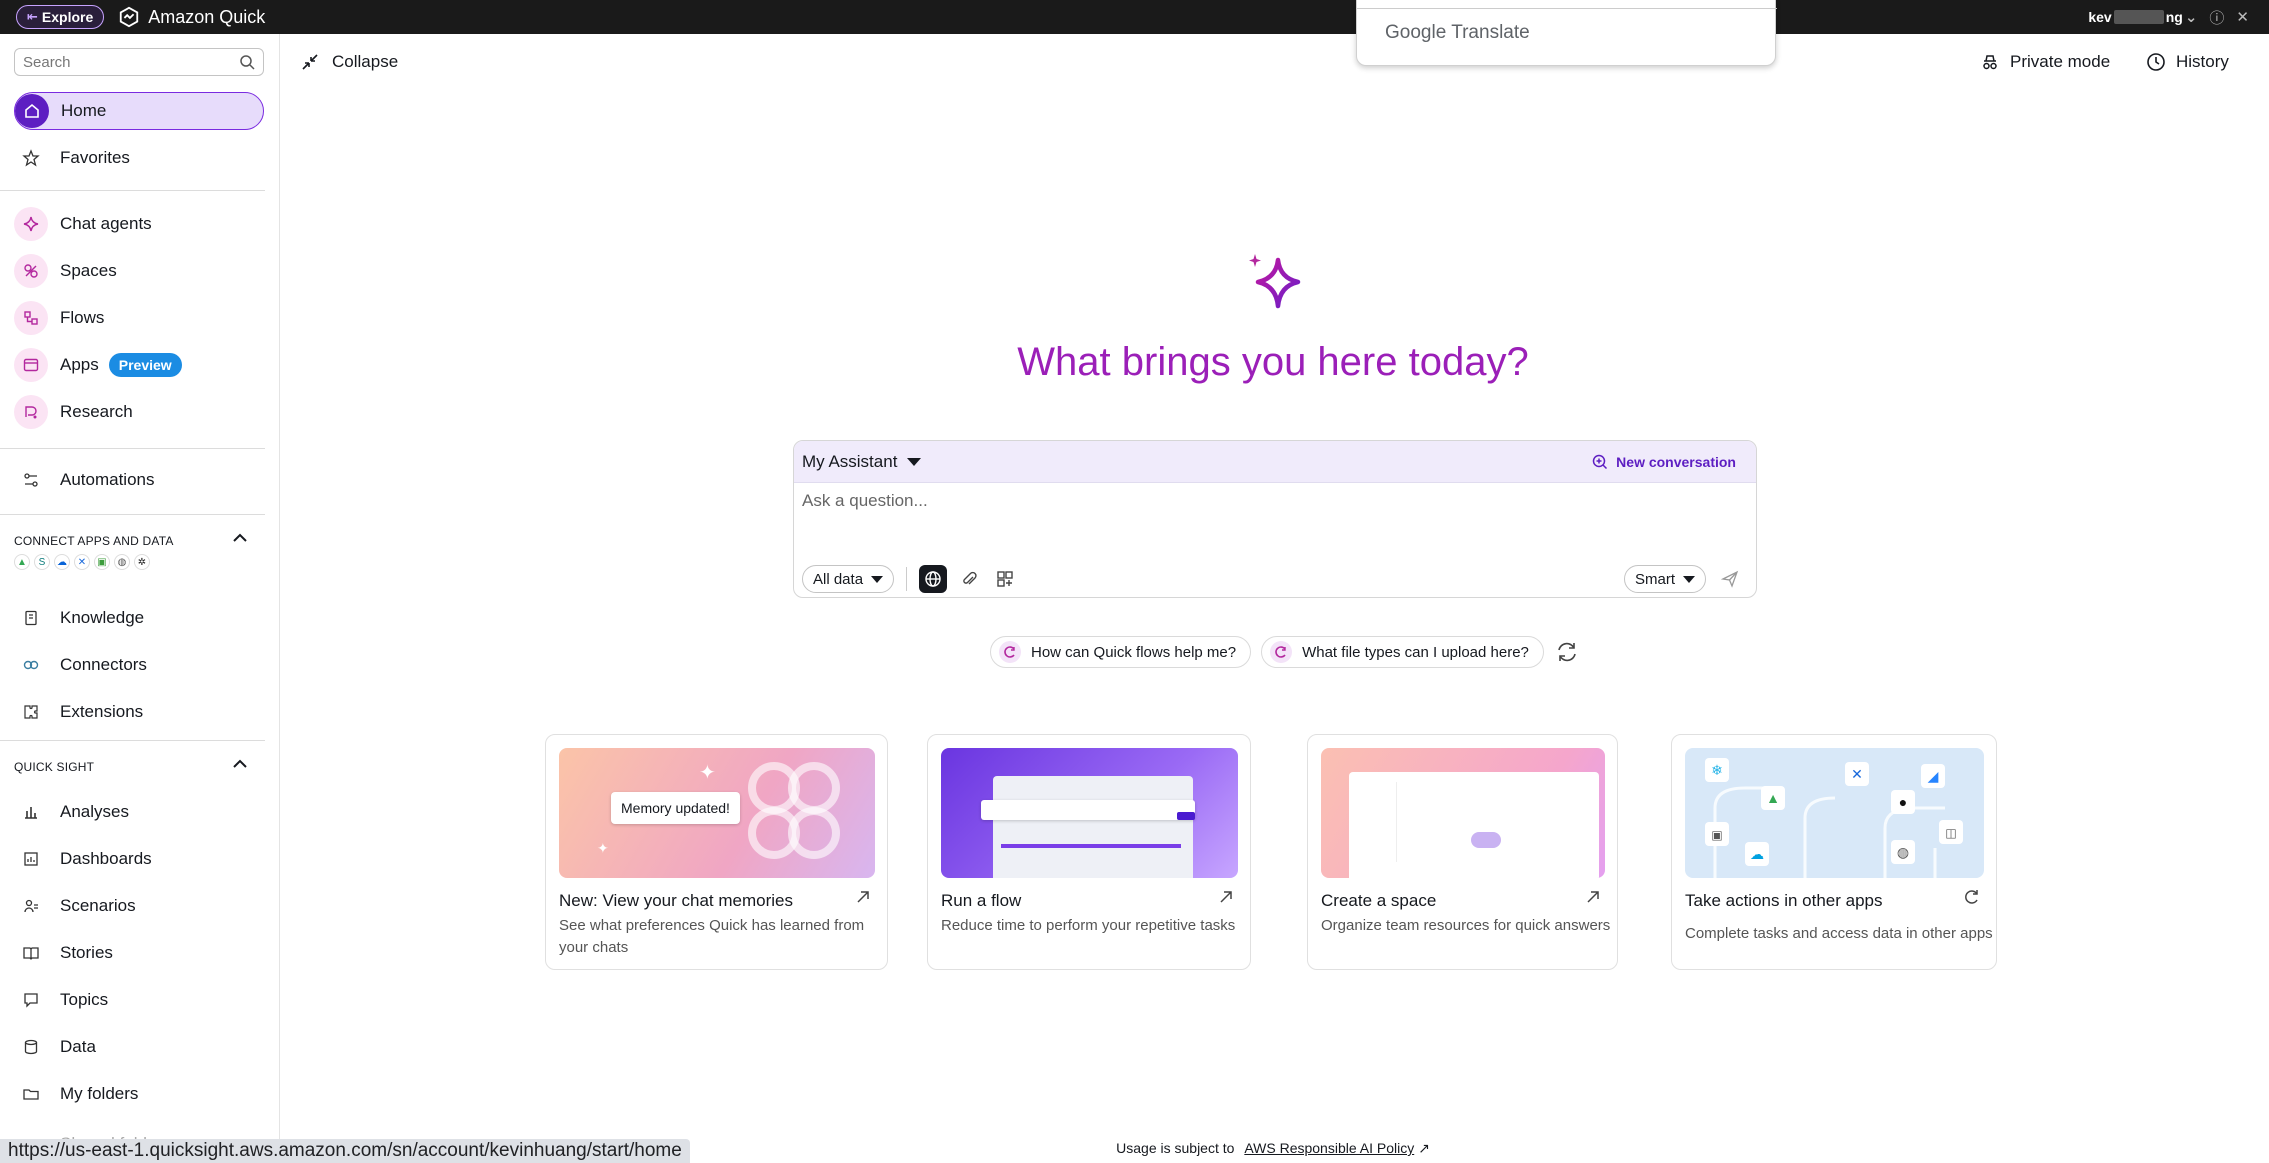  I want to click on brand: Amazon Quick, so click(191, 17).